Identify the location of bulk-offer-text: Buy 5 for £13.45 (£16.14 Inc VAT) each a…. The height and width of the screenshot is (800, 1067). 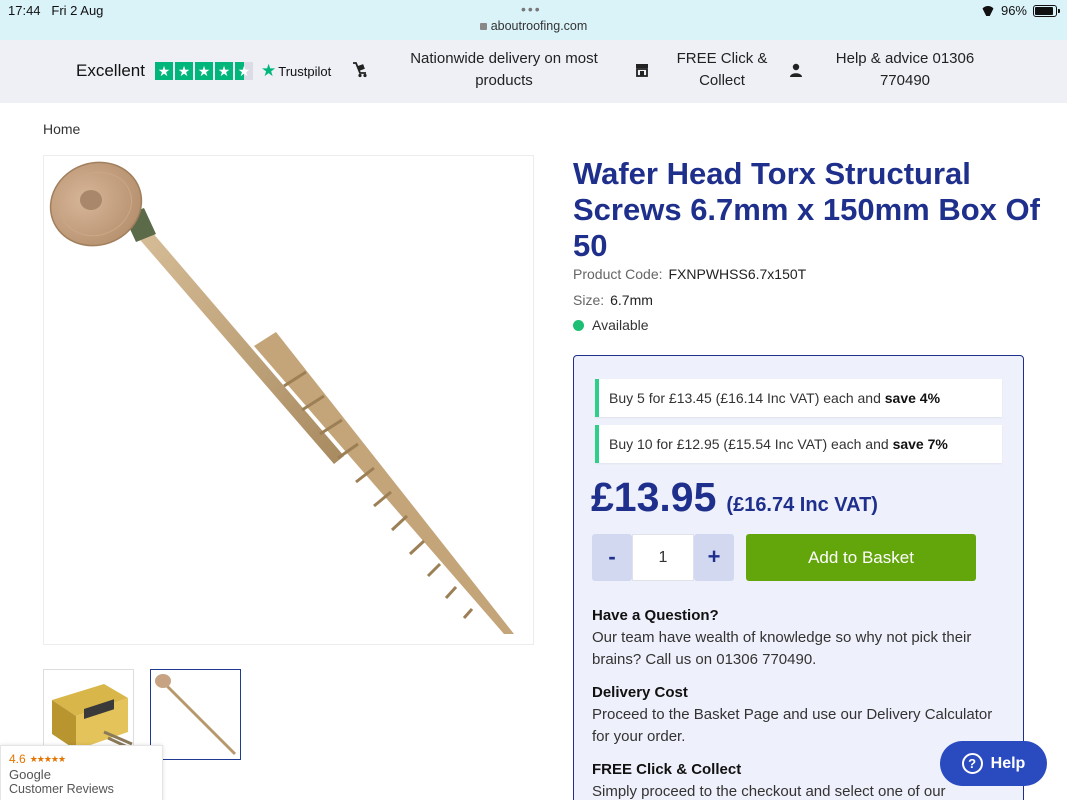
(747, 398).